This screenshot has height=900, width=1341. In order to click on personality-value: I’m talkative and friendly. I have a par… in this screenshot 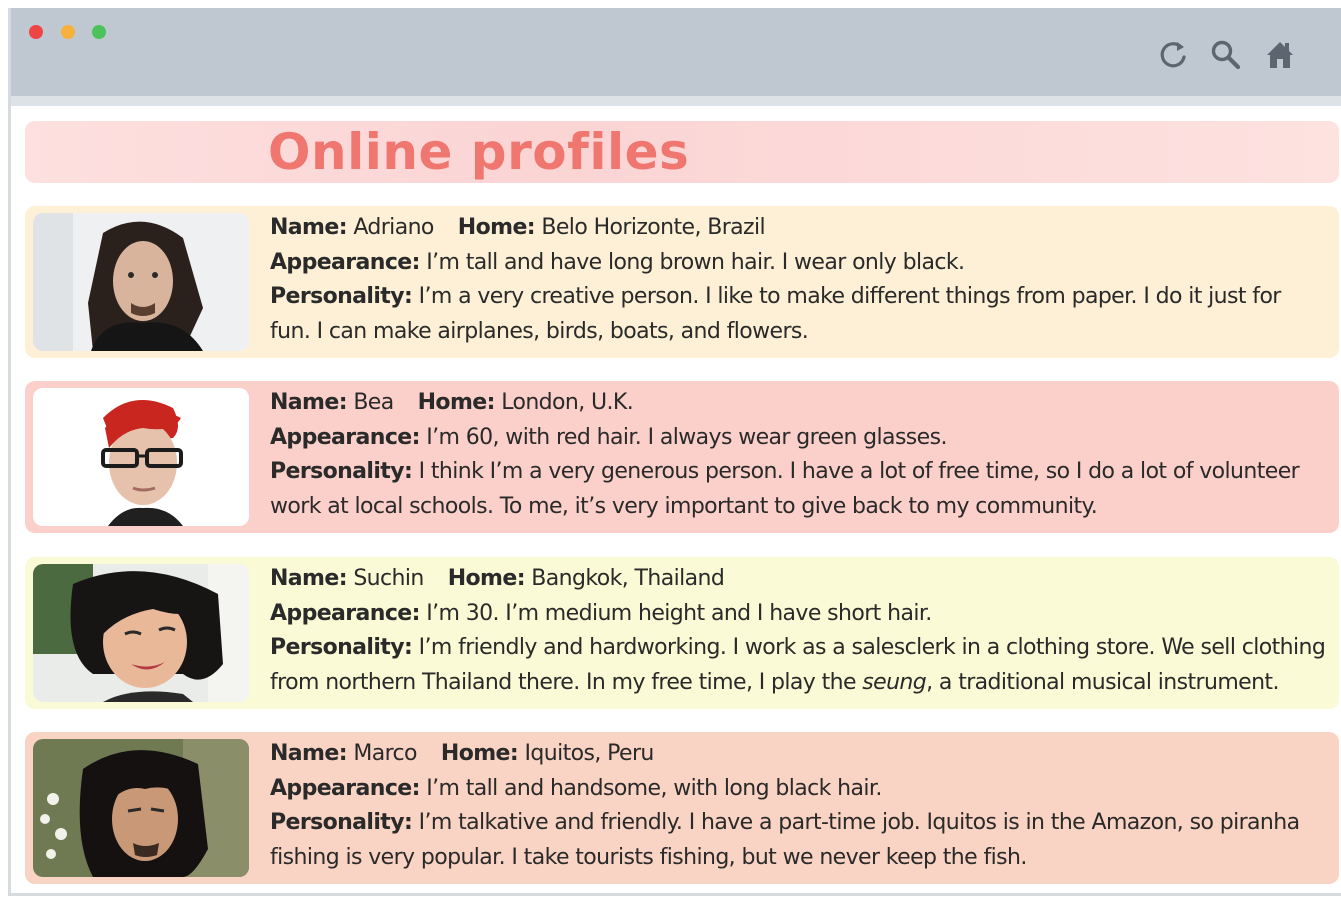, I will do `click(859, 822)`.